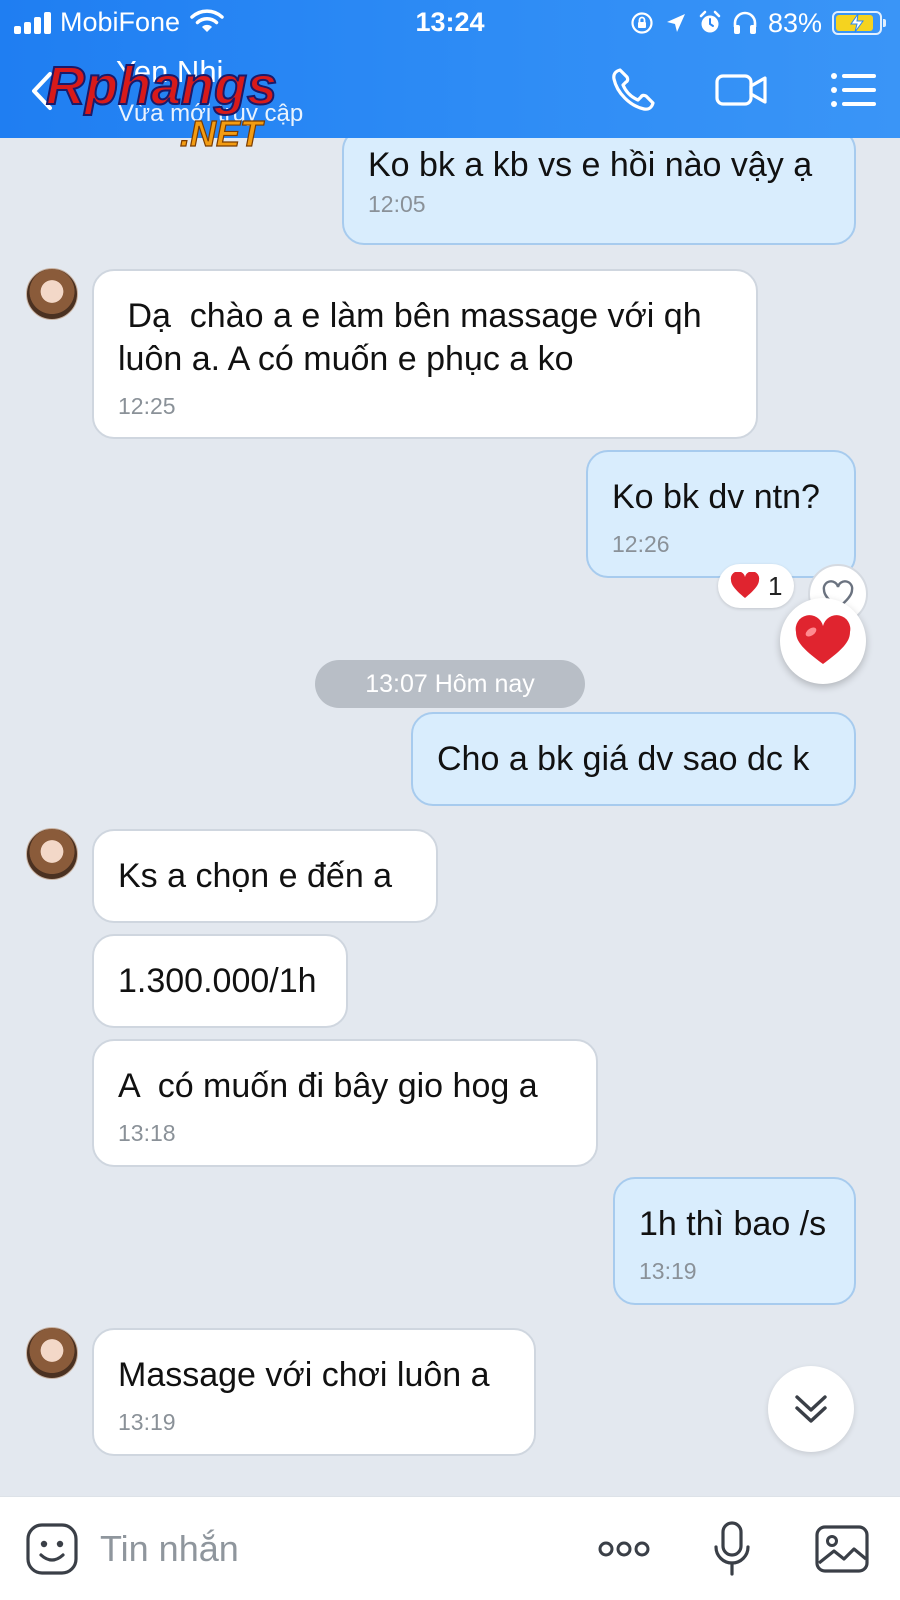 Image resolution: width=900 pixels, height=1600 pixels. I want to click on watermark-suffix: .NET, so click(222, 132).